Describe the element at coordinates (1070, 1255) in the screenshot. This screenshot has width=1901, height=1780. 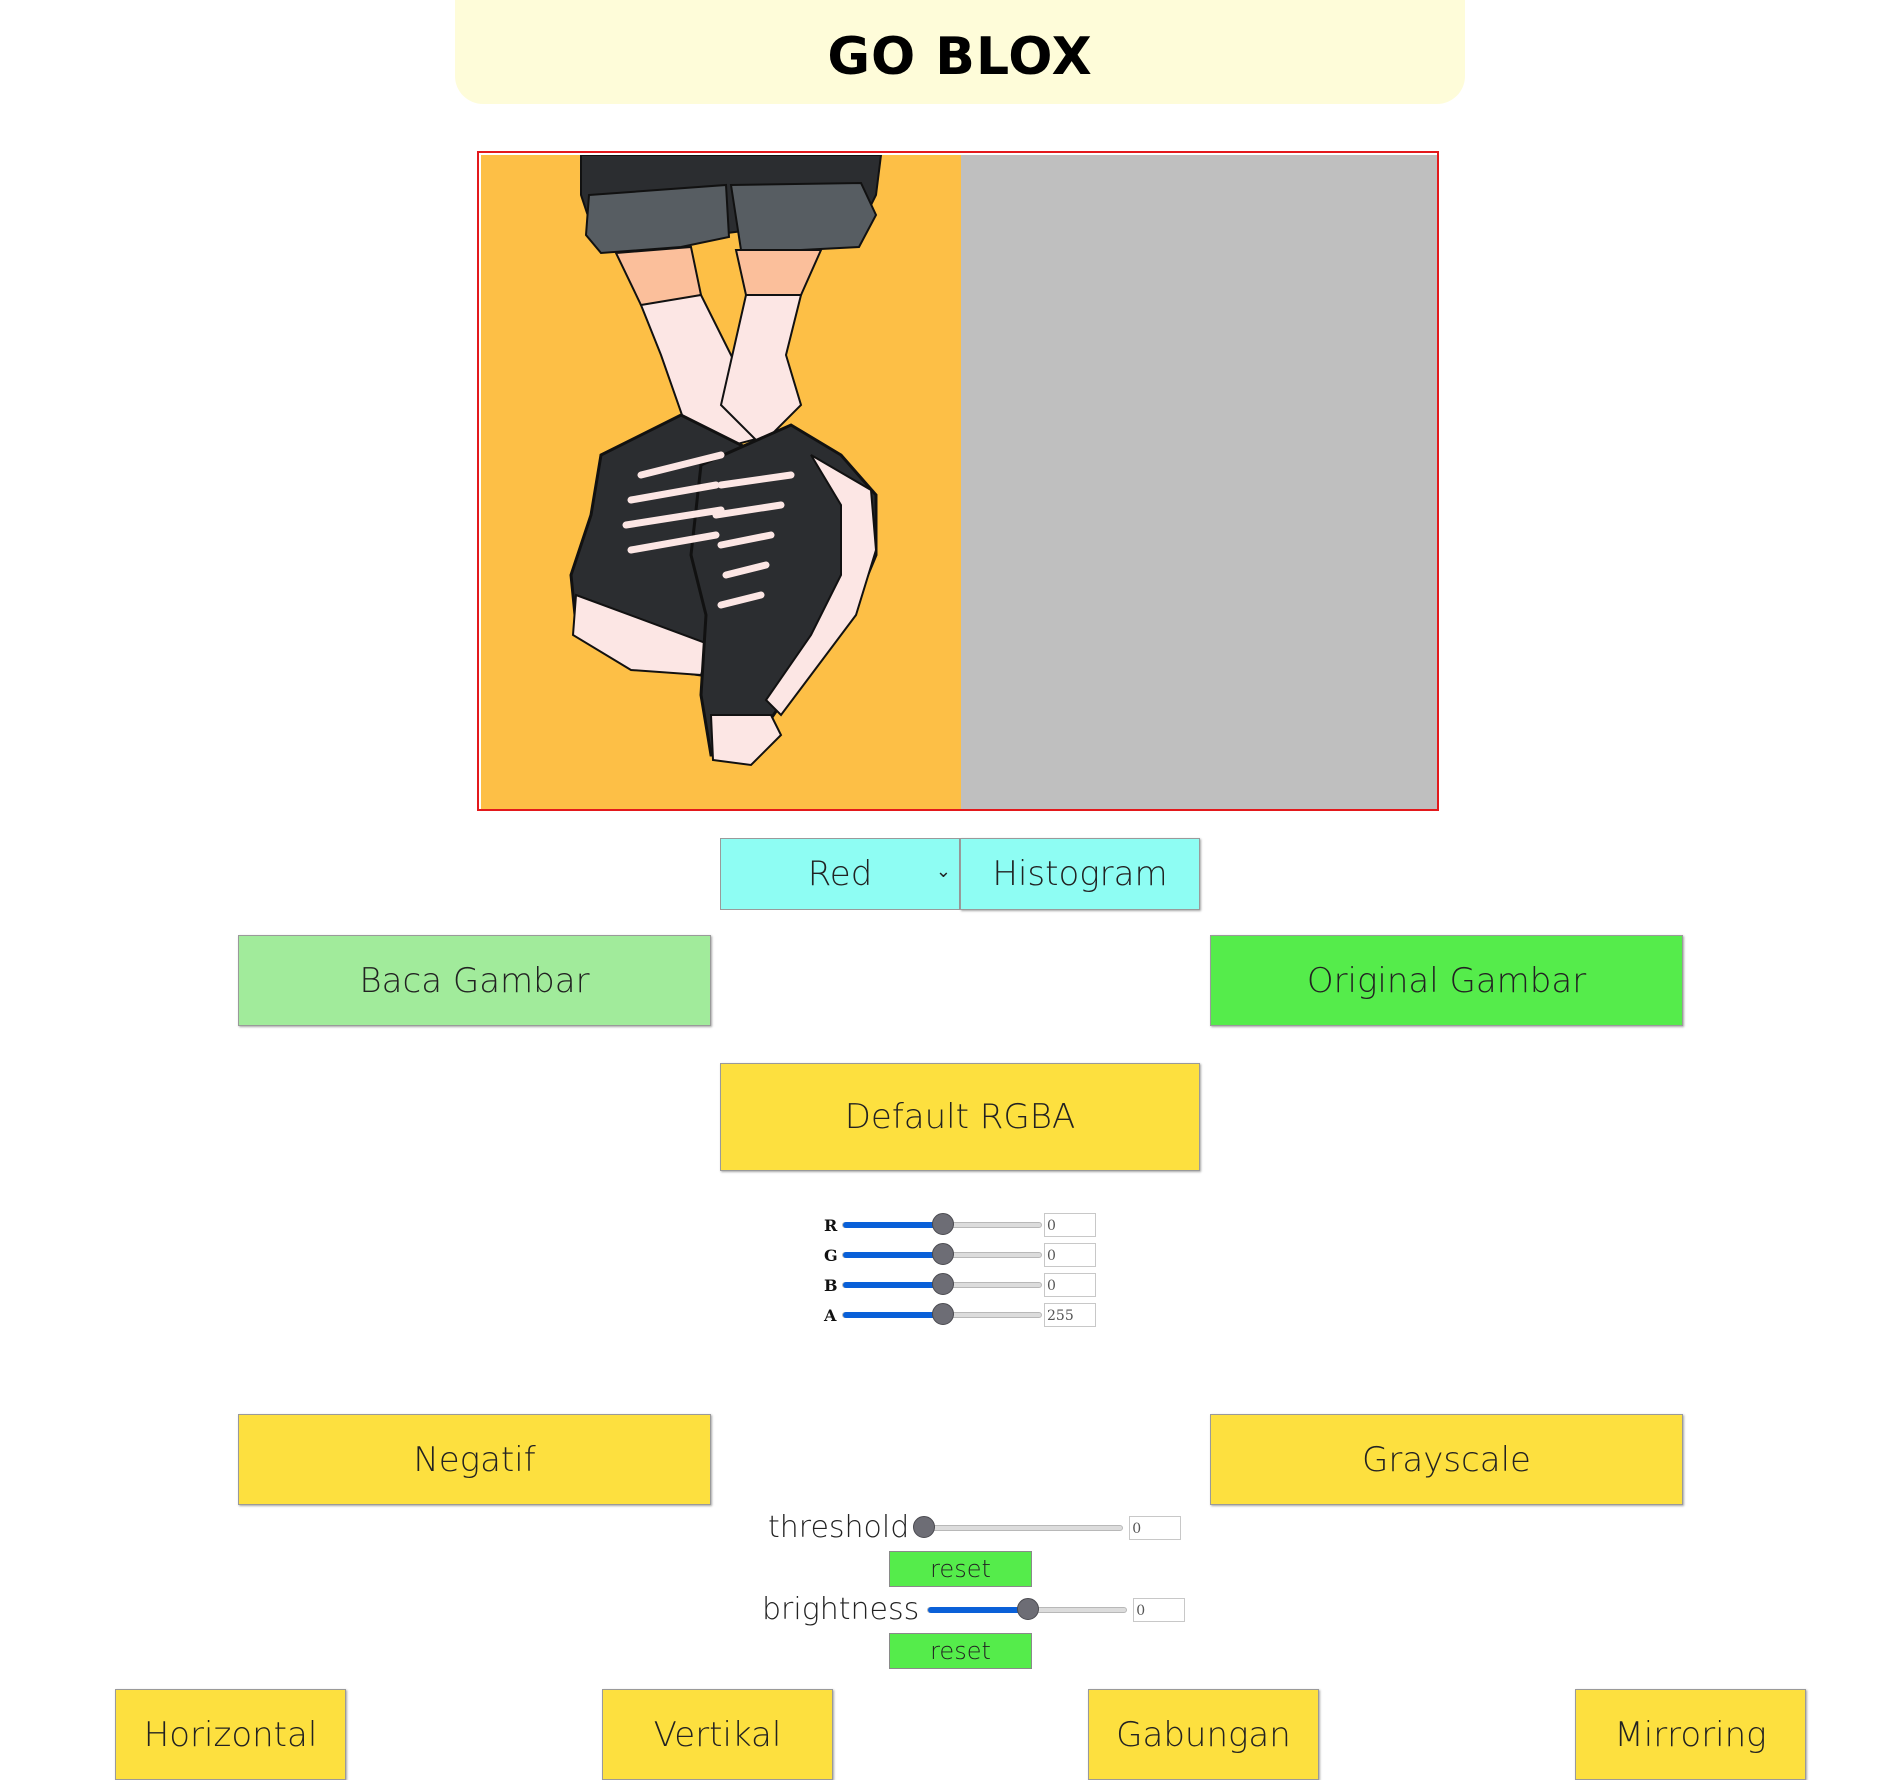
I see `rgba-value-input-g: 0` at that location.